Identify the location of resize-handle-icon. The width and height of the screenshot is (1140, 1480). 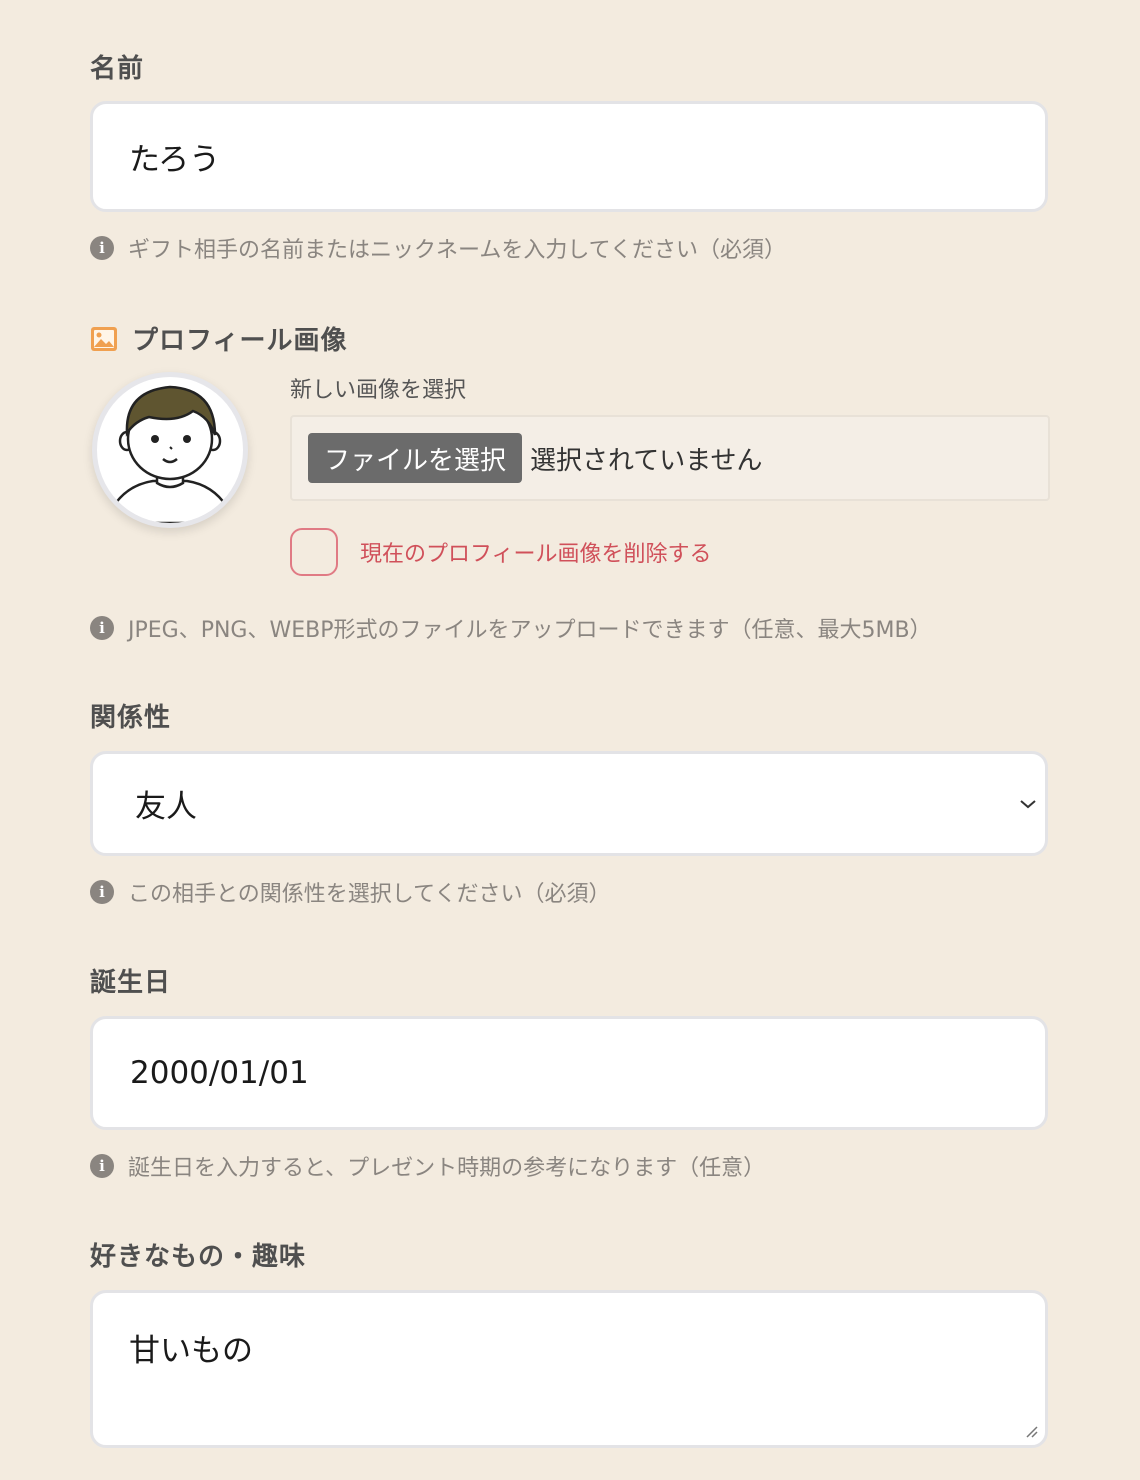
(1031, 1431).